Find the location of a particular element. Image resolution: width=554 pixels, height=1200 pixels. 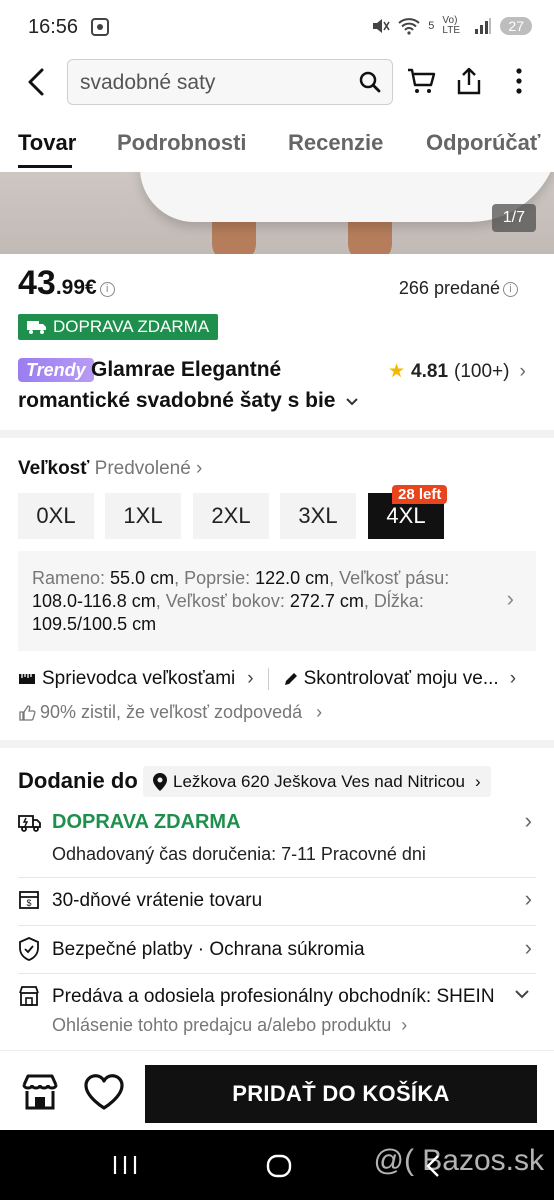

back-arrow-icon is located at coordinates (36, 82).